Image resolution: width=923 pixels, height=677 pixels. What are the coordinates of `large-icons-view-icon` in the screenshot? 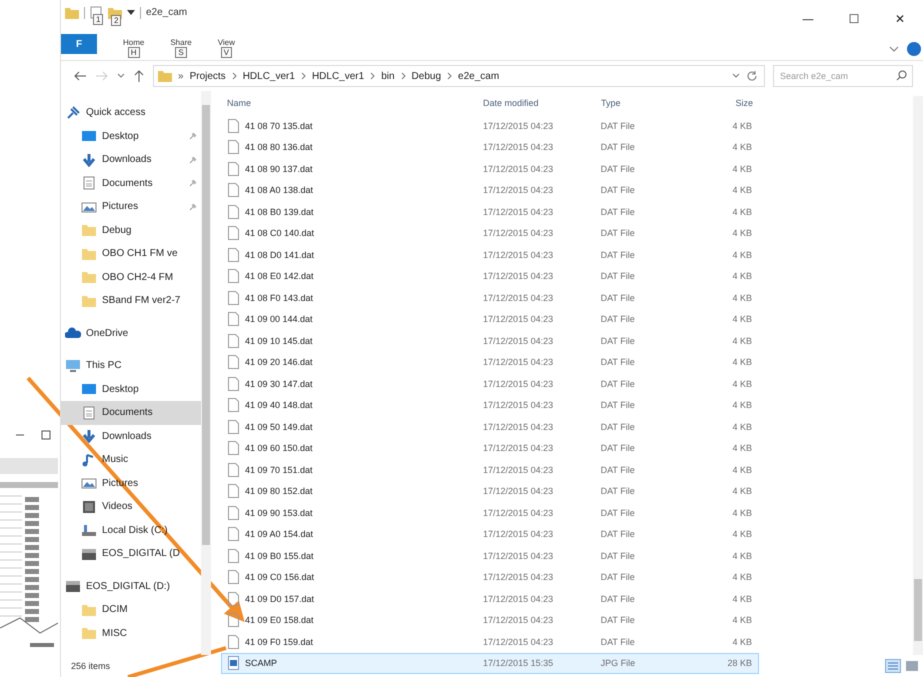 It's located at (912, 666).